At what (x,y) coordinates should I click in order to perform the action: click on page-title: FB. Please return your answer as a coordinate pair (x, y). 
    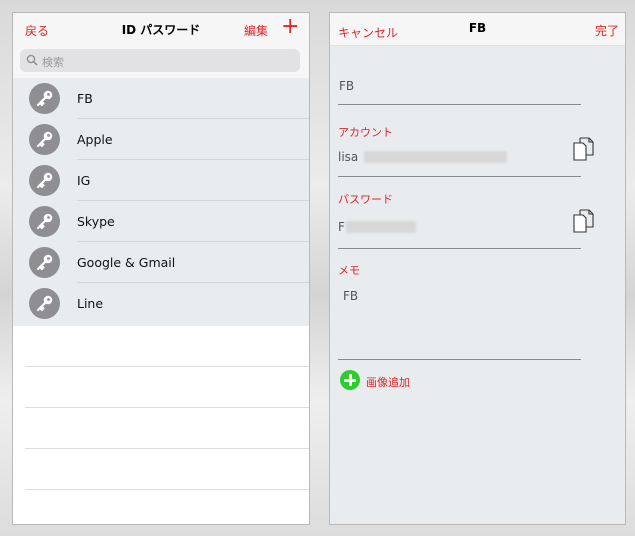
    Looking at the image, I should click on (477, 28).